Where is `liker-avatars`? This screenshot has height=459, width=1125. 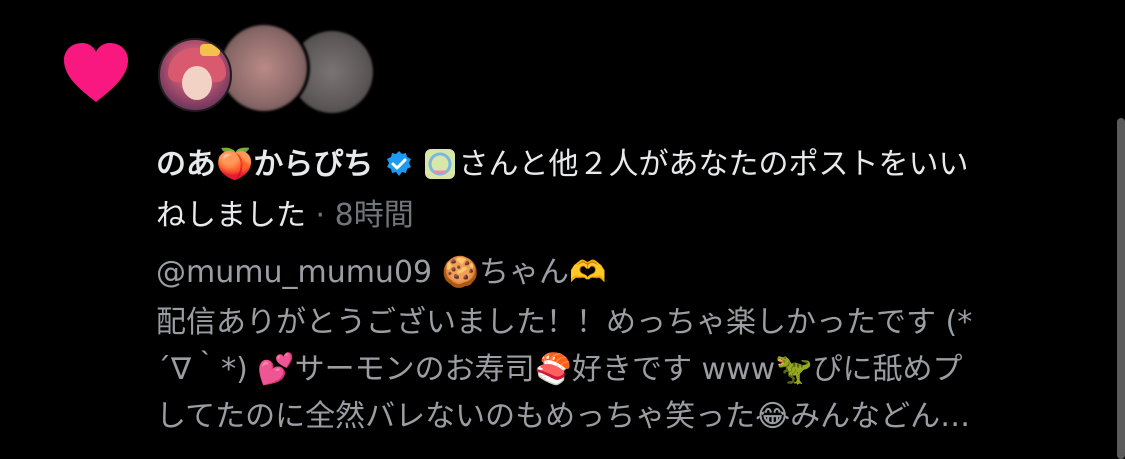
liker-avatars is located at coordinates (273, 72).